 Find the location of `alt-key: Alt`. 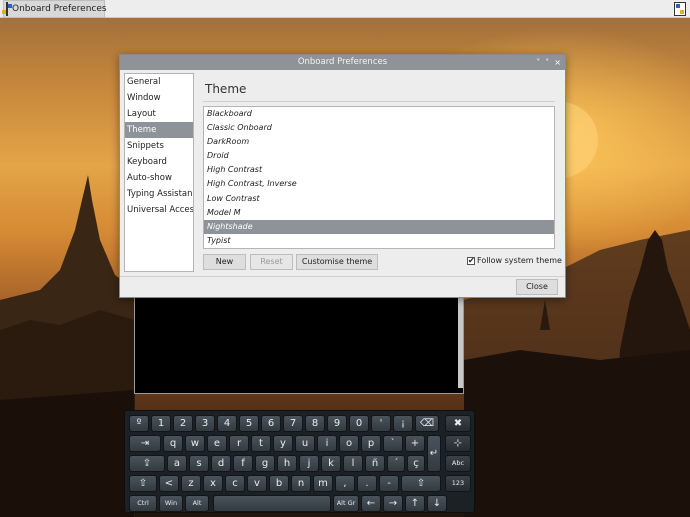

alt-key: Alt is located at coordinates (197, 503).